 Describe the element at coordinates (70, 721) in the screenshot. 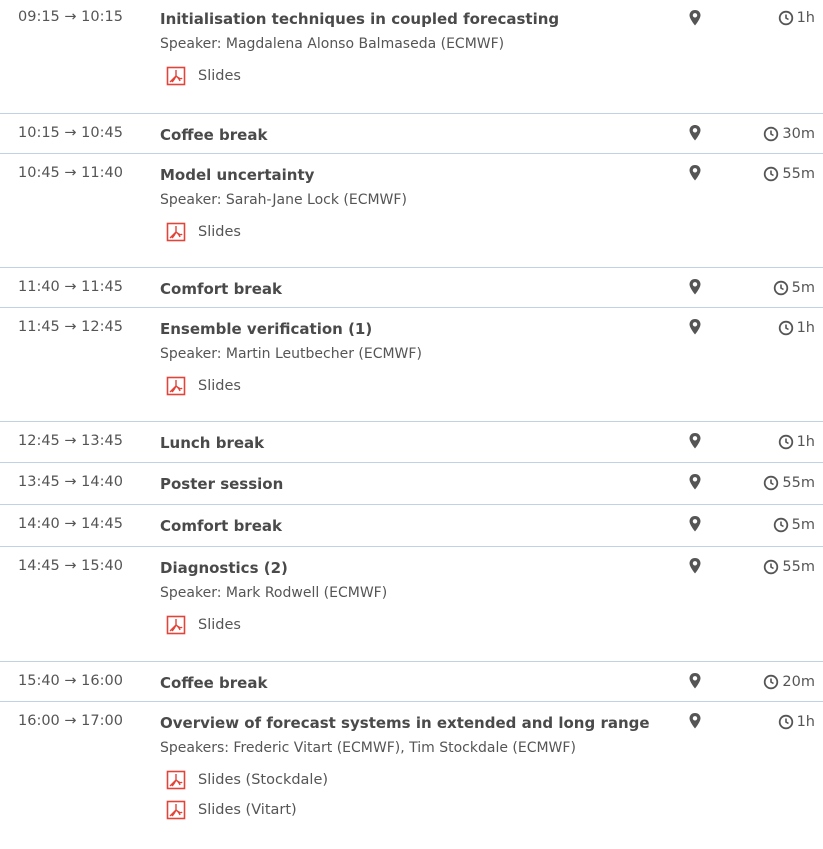

I see `entry-time: 16:00 → 17:00` at that location.